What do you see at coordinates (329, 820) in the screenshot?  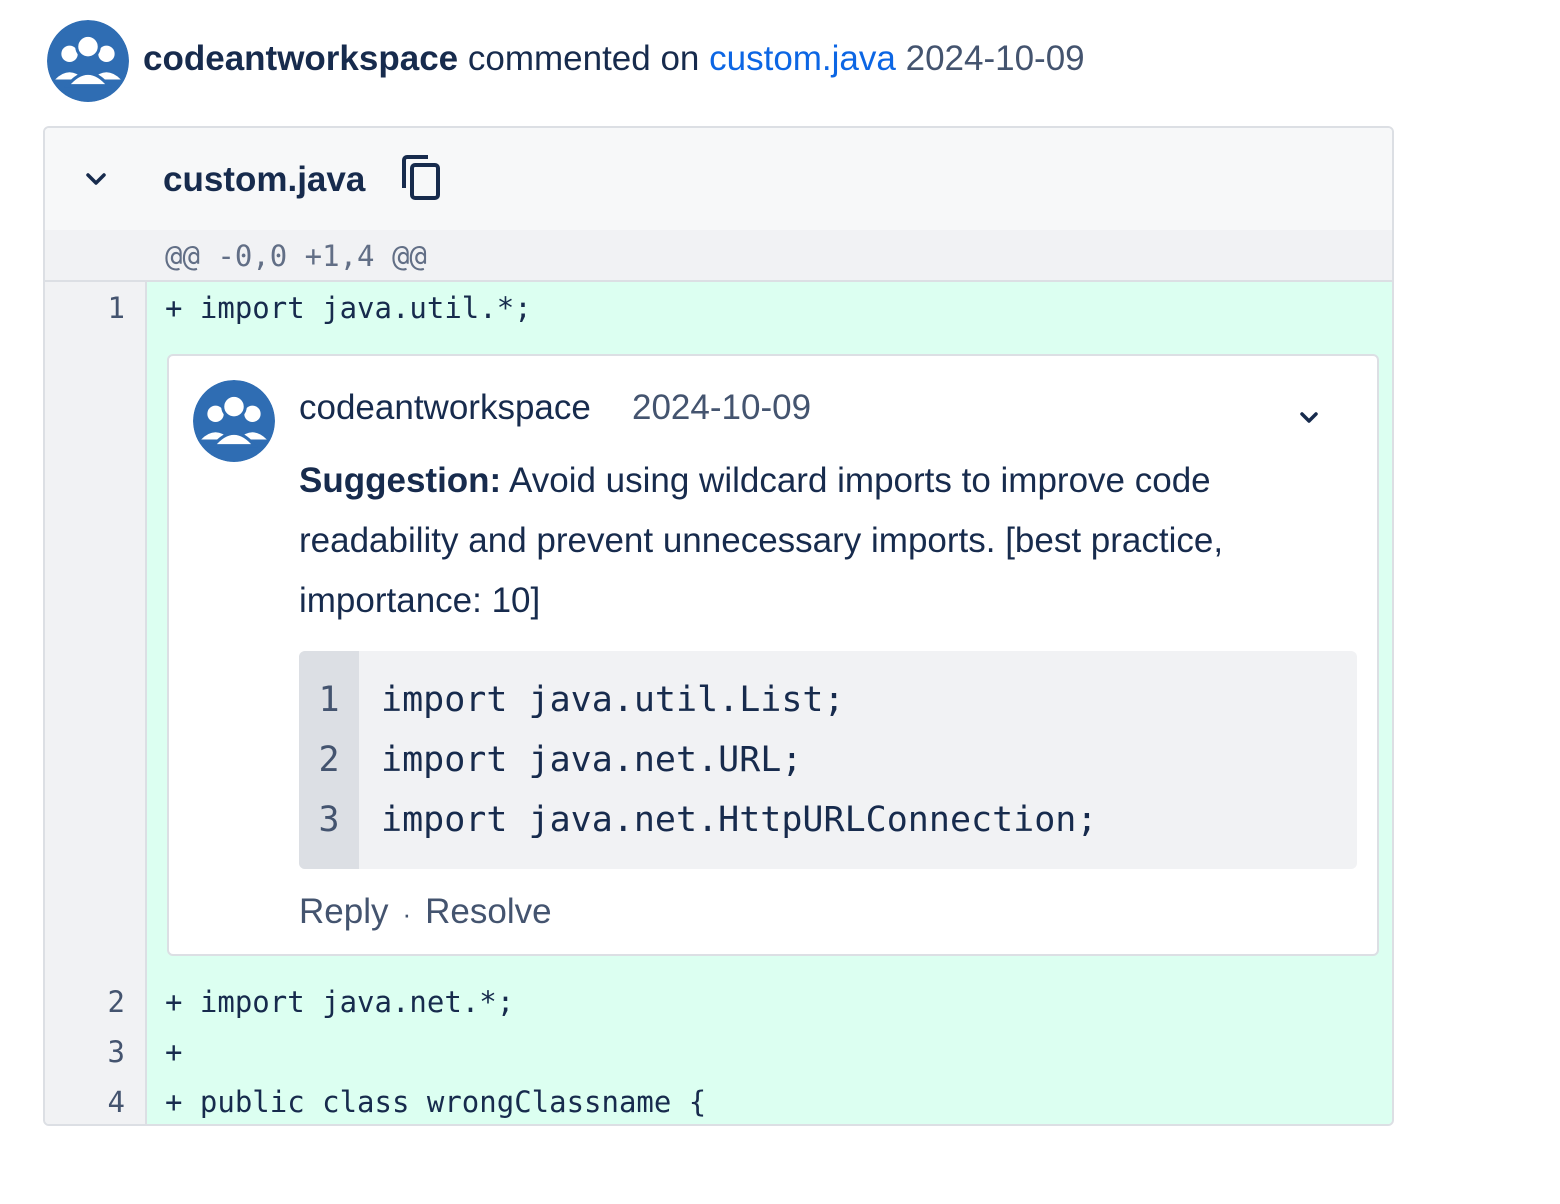 I see `snippet-line-number: 3` at bounding box center [329, 820].